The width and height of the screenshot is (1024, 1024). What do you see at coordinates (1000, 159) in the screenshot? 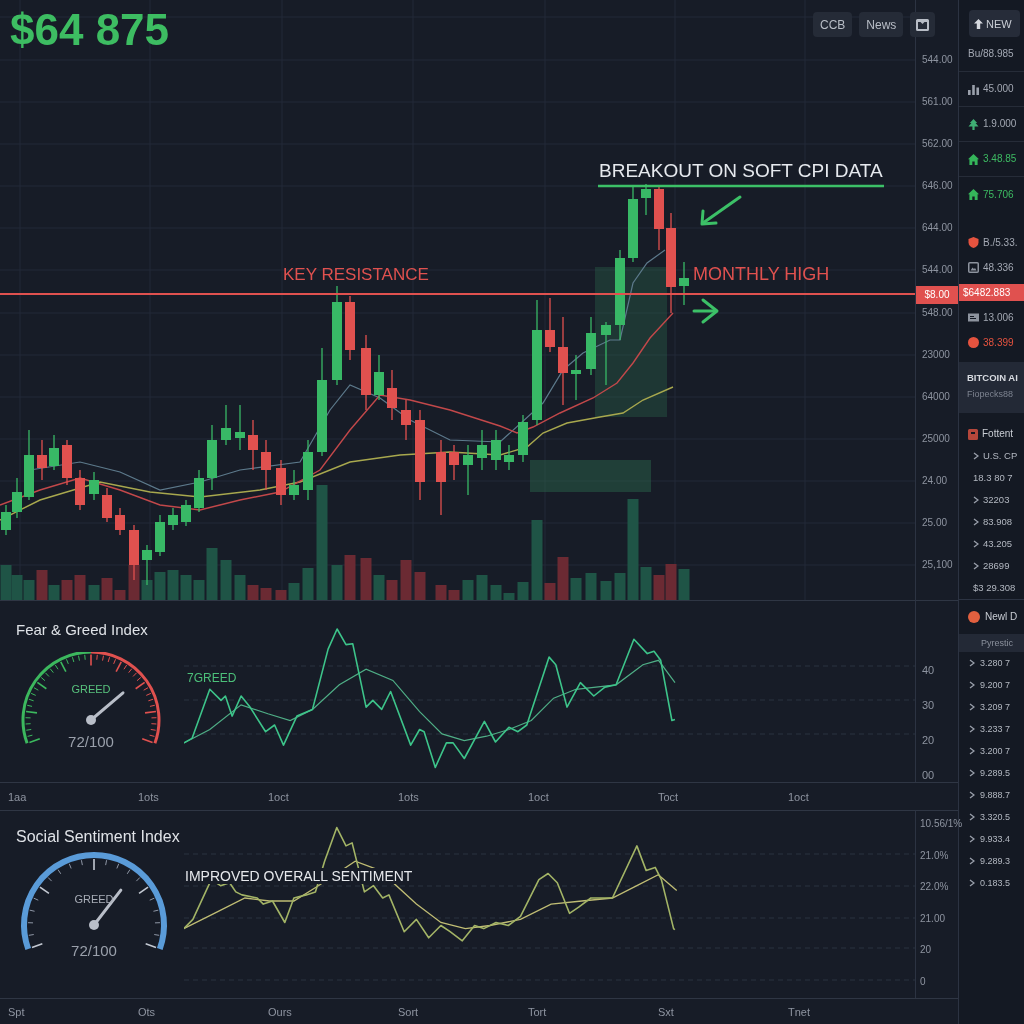
I see `ticker-value: 3.48.85` at bounding box center [1000, 159].